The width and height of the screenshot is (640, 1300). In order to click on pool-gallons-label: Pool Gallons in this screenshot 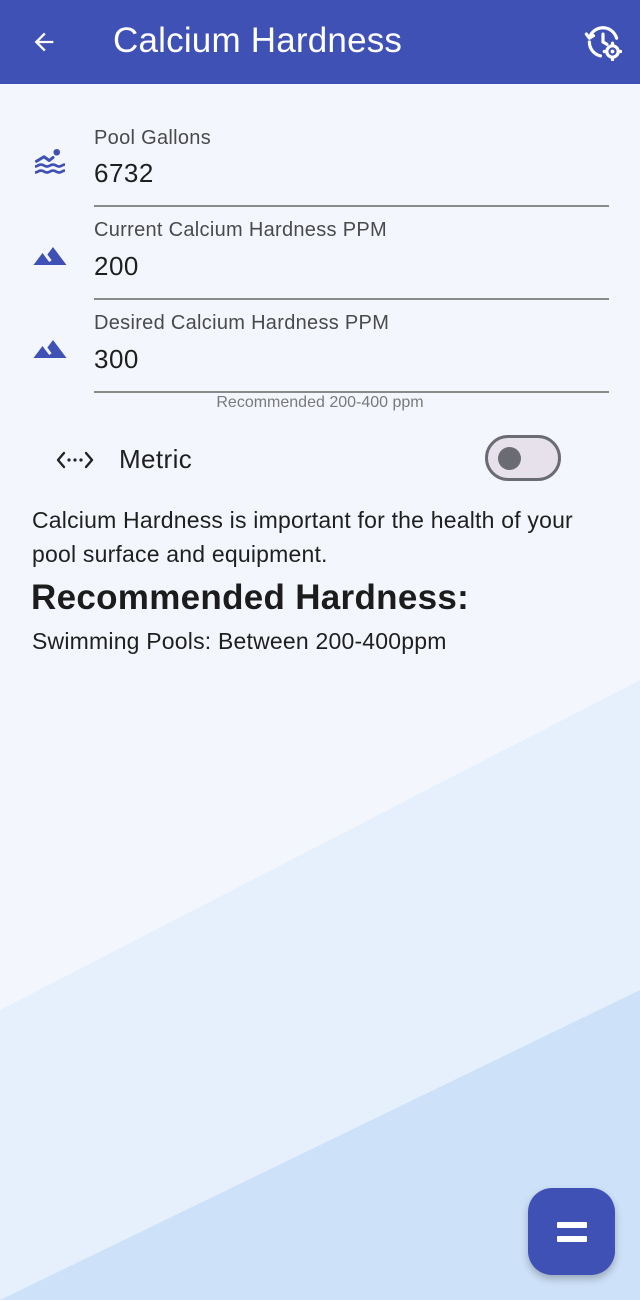, I will do `click(152, 138)`.